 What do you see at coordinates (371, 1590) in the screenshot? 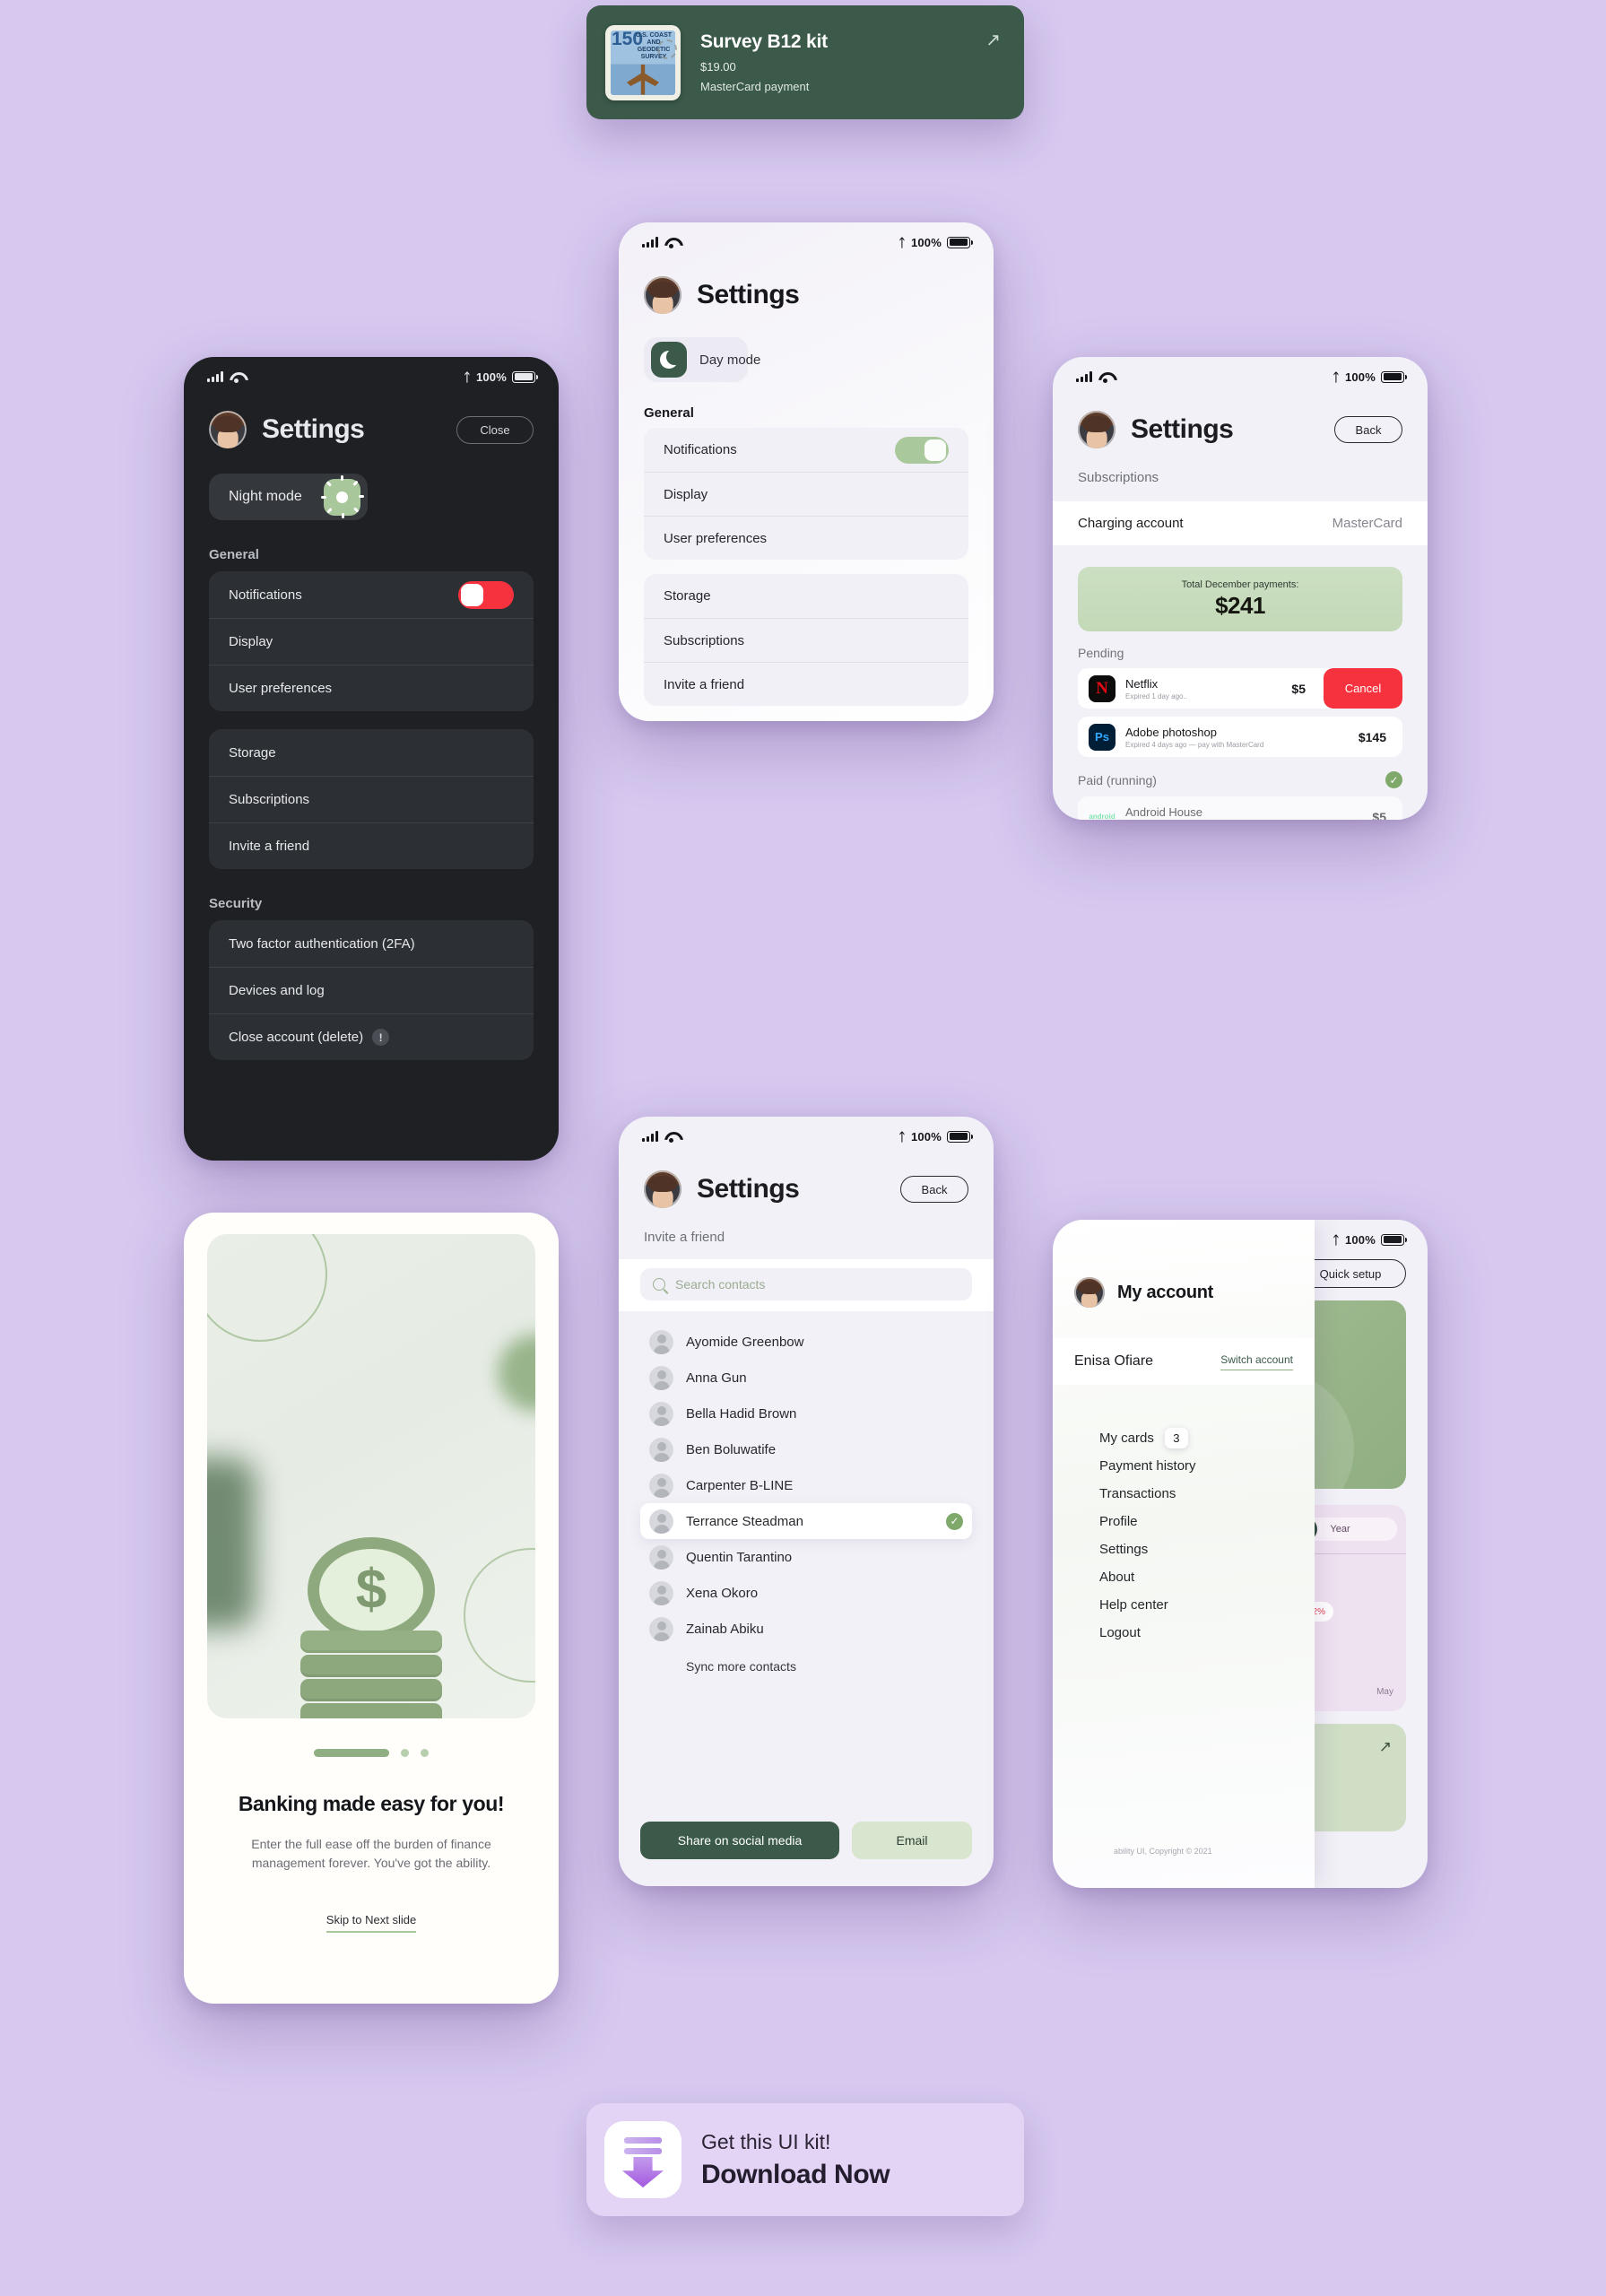
I see `dollar-coin-icon: $` at bounding box center [371, 1590].